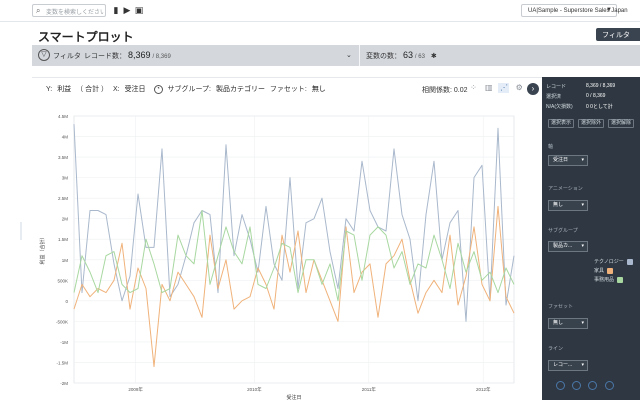  What do you see at coordinates (62, 321) in the screenshot?
I see `y-tick-label: -500K` at bounding box center [62, 321].